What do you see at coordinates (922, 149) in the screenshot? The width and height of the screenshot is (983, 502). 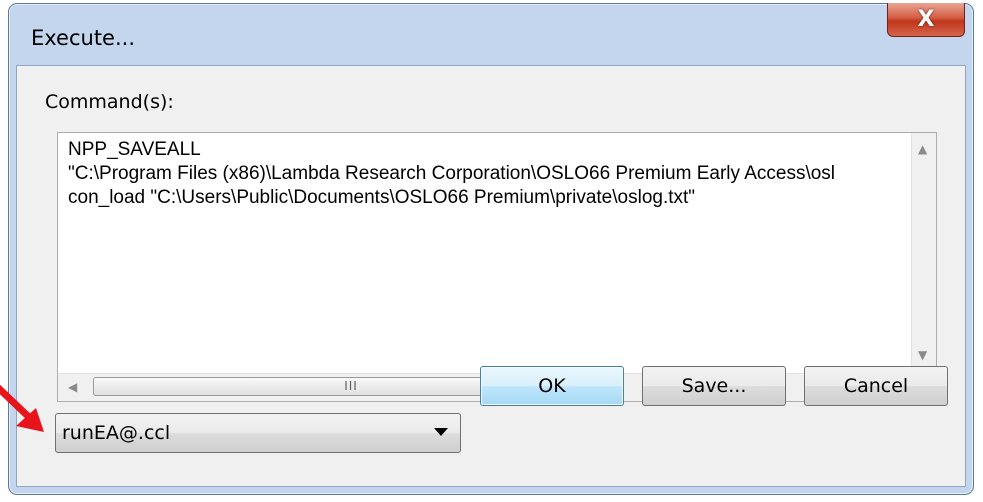 I see `scroll-up-icon: ▲` at bounding box center [922, 149].